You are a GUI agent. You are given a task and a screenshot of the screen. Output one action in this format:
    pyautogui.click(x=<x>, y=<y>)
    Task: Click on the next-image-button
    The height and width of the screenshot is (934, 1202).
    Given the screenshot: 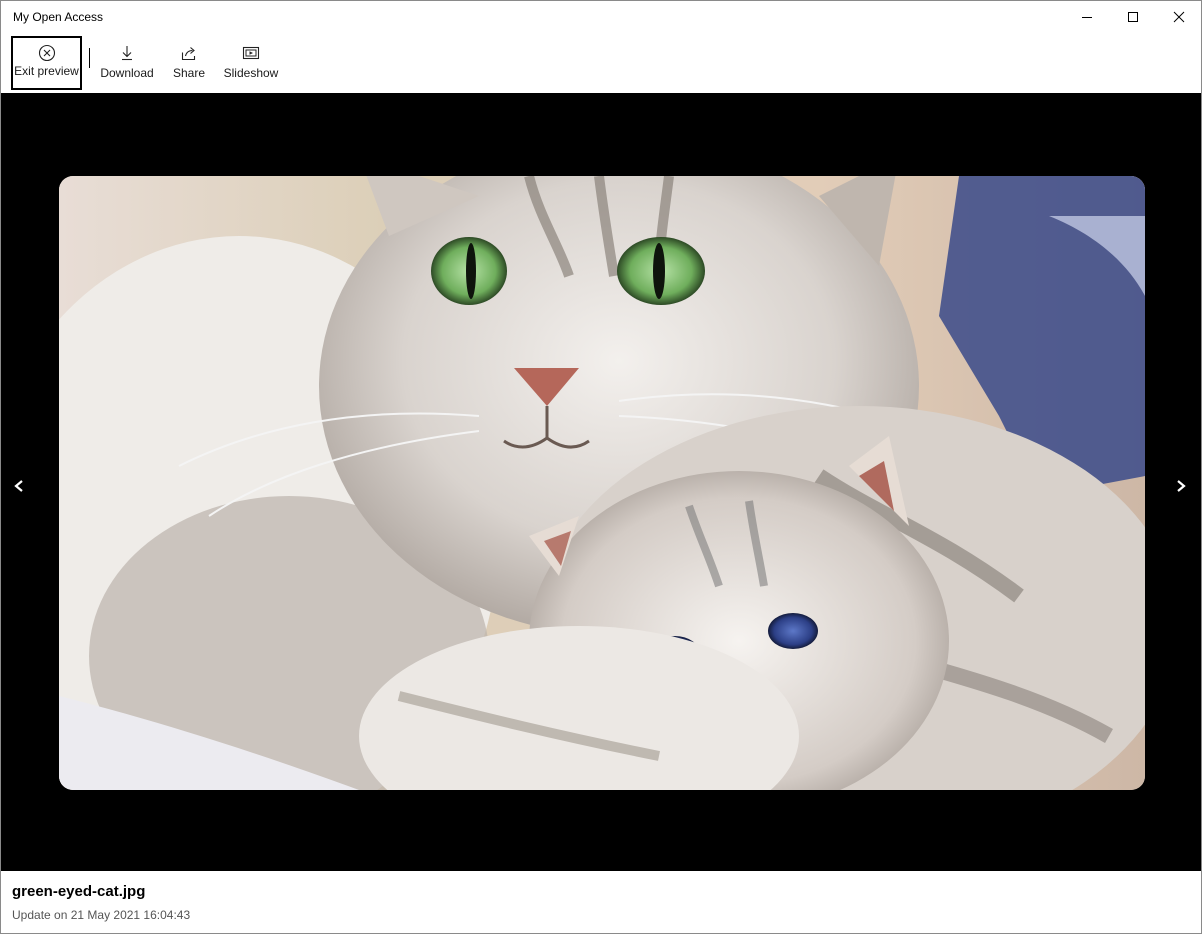 What is the action you would take?
    pyautogui.click(x=1181, y=486)
    